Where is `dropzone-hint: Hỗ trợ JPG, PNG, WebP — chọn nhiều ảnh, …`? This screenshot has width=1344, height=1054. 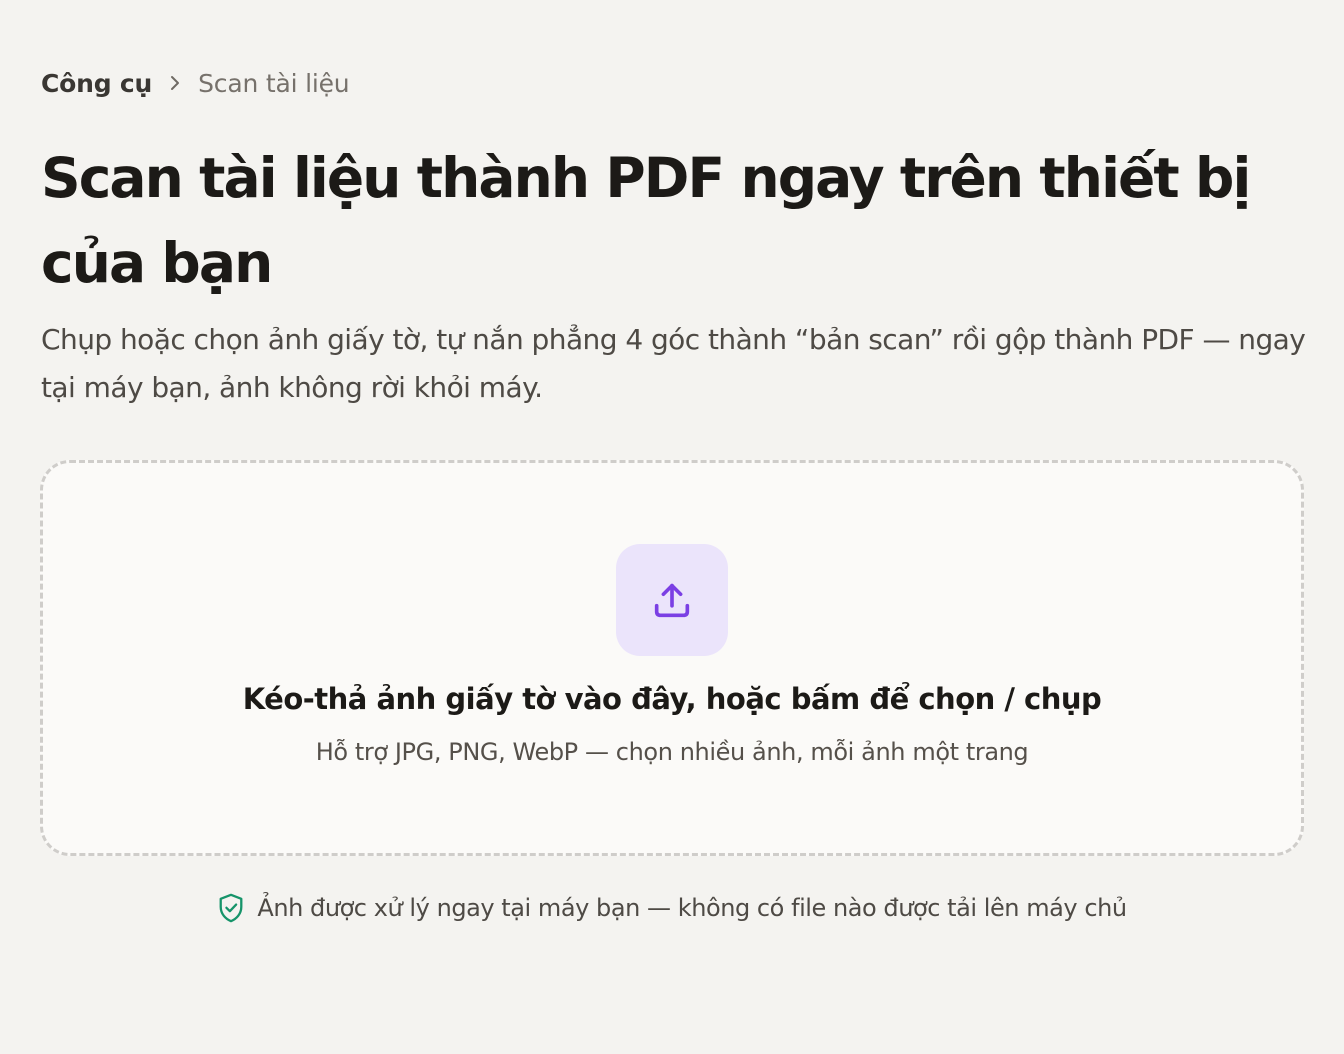 dropzone-hint: Hỗ trợ JPG, PNG, WebP — chọn nhiều ảnh, … is located at coordinates (672, 752).